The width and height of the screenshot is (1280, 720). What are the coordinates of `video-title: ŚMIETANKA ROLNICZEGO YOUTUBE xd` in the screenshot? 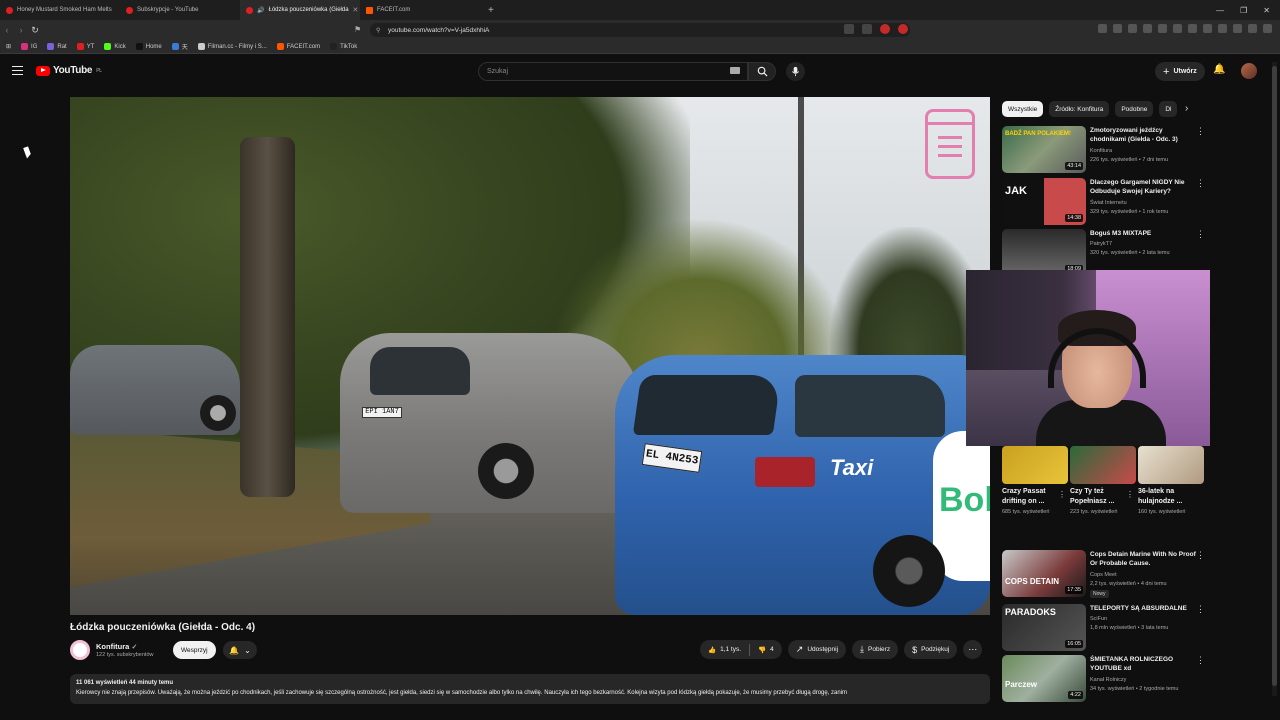 It's located at (1144, 664).